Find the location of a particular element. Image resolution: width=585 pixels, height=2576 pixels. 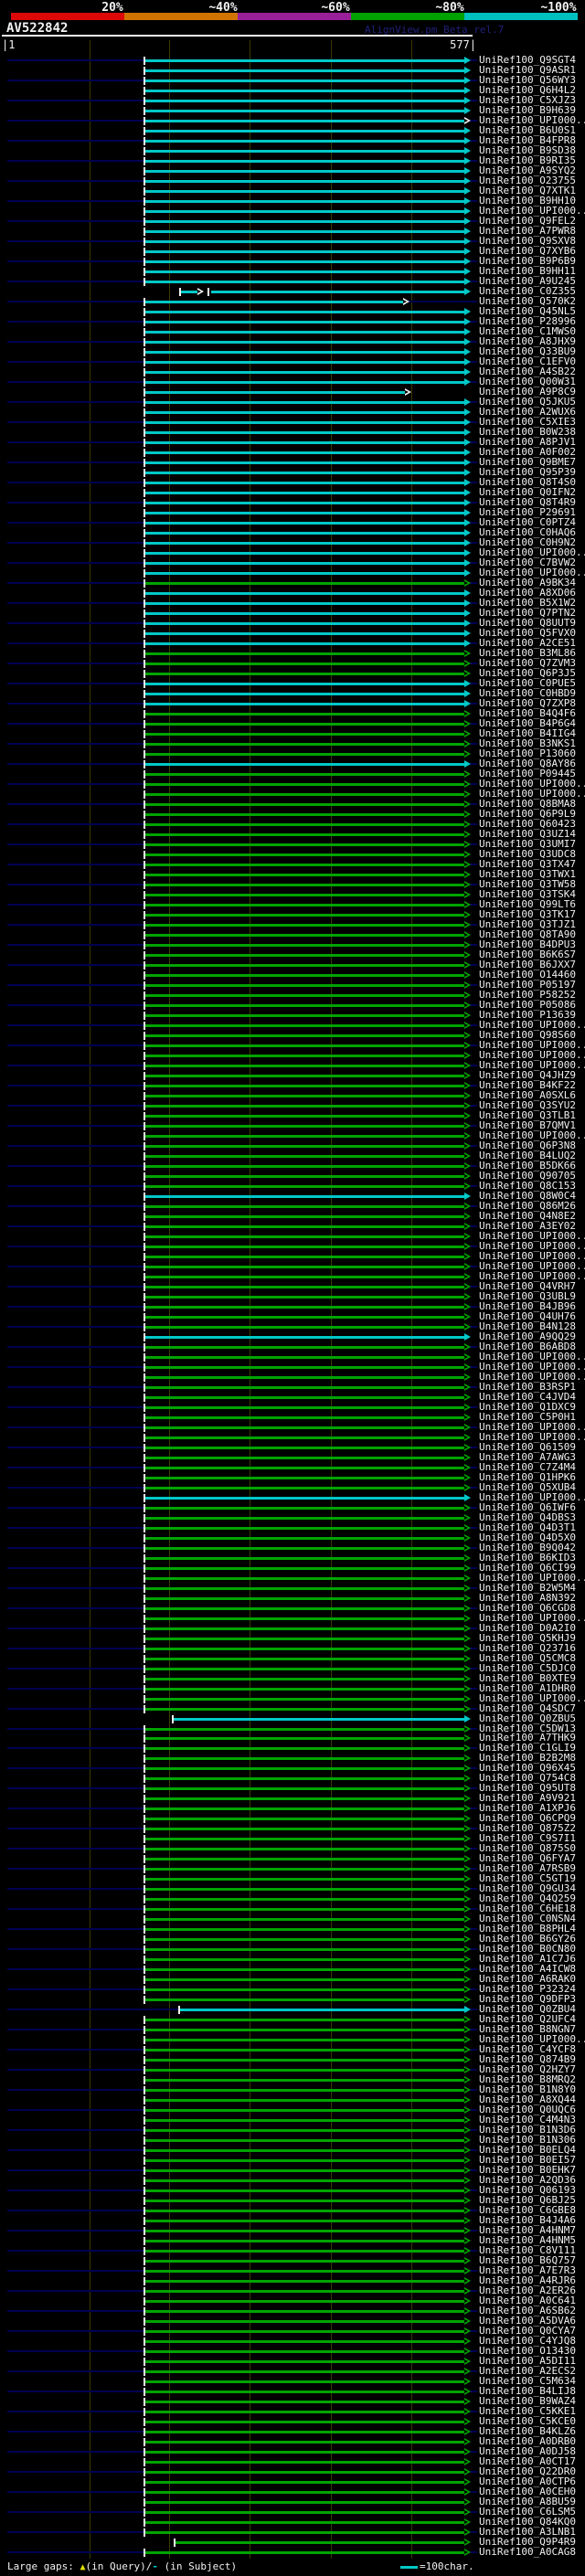

alignment-bar-segment is located at coordinates (189, 292).